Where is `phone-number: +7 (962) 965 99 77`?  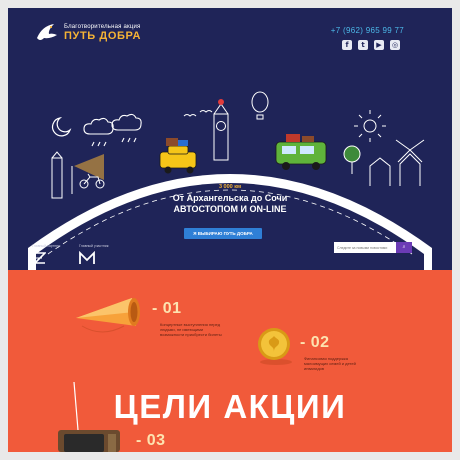 phone-number: +7 (962) 965 99 77 is located at coordinates (367, 30).